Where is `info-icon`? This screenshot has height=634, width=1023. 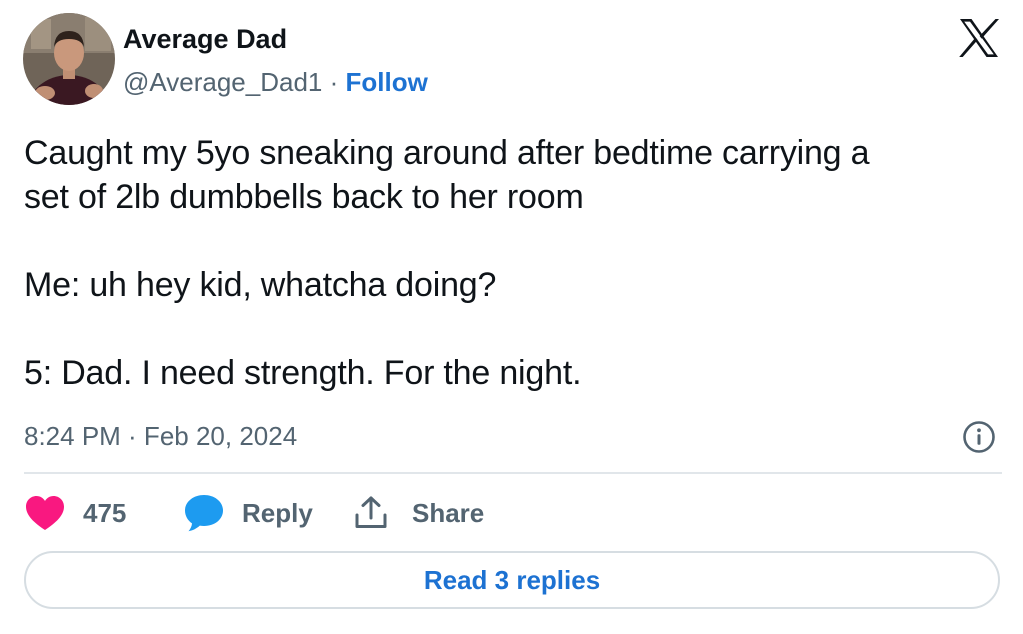
info-icon is located at coordinates (979, 437).